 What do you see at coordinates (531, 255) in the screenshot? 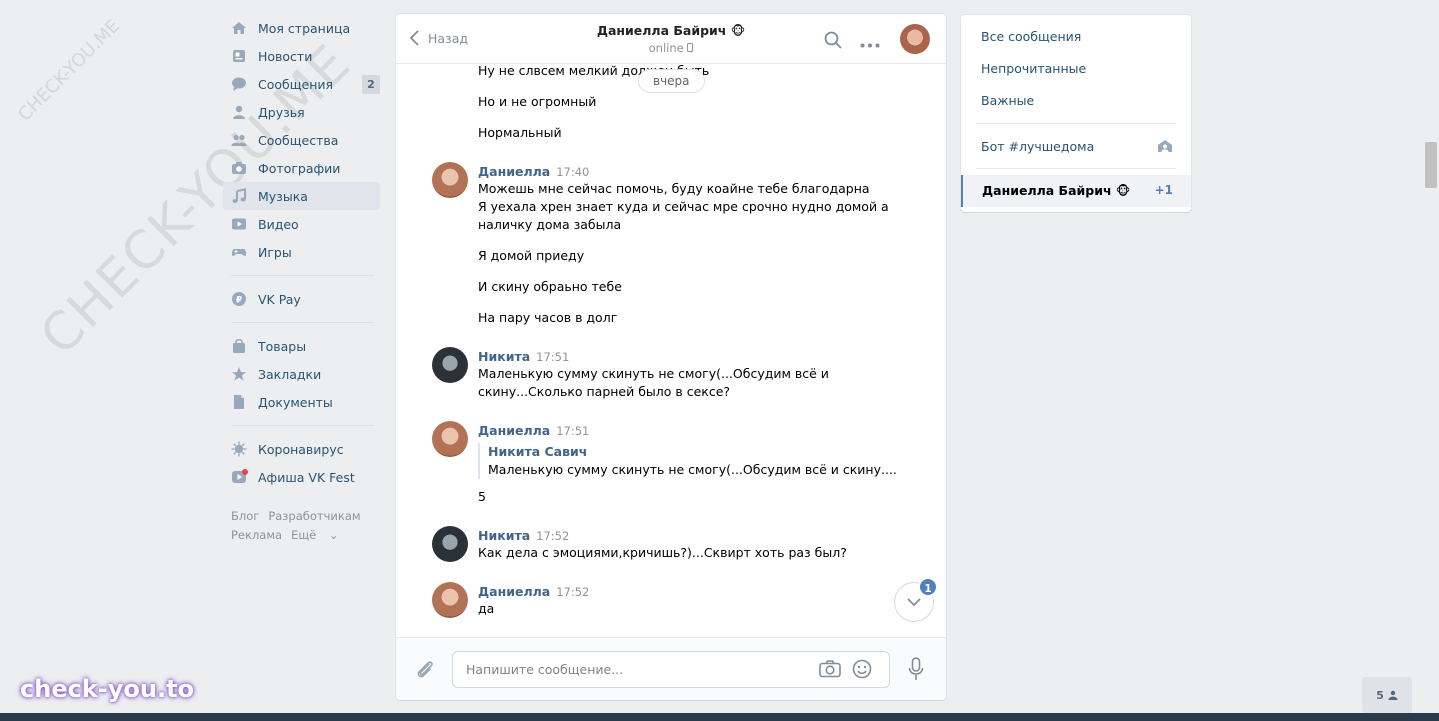
I see `message-text: Я домой приеду` at bounding box center [531, 255].